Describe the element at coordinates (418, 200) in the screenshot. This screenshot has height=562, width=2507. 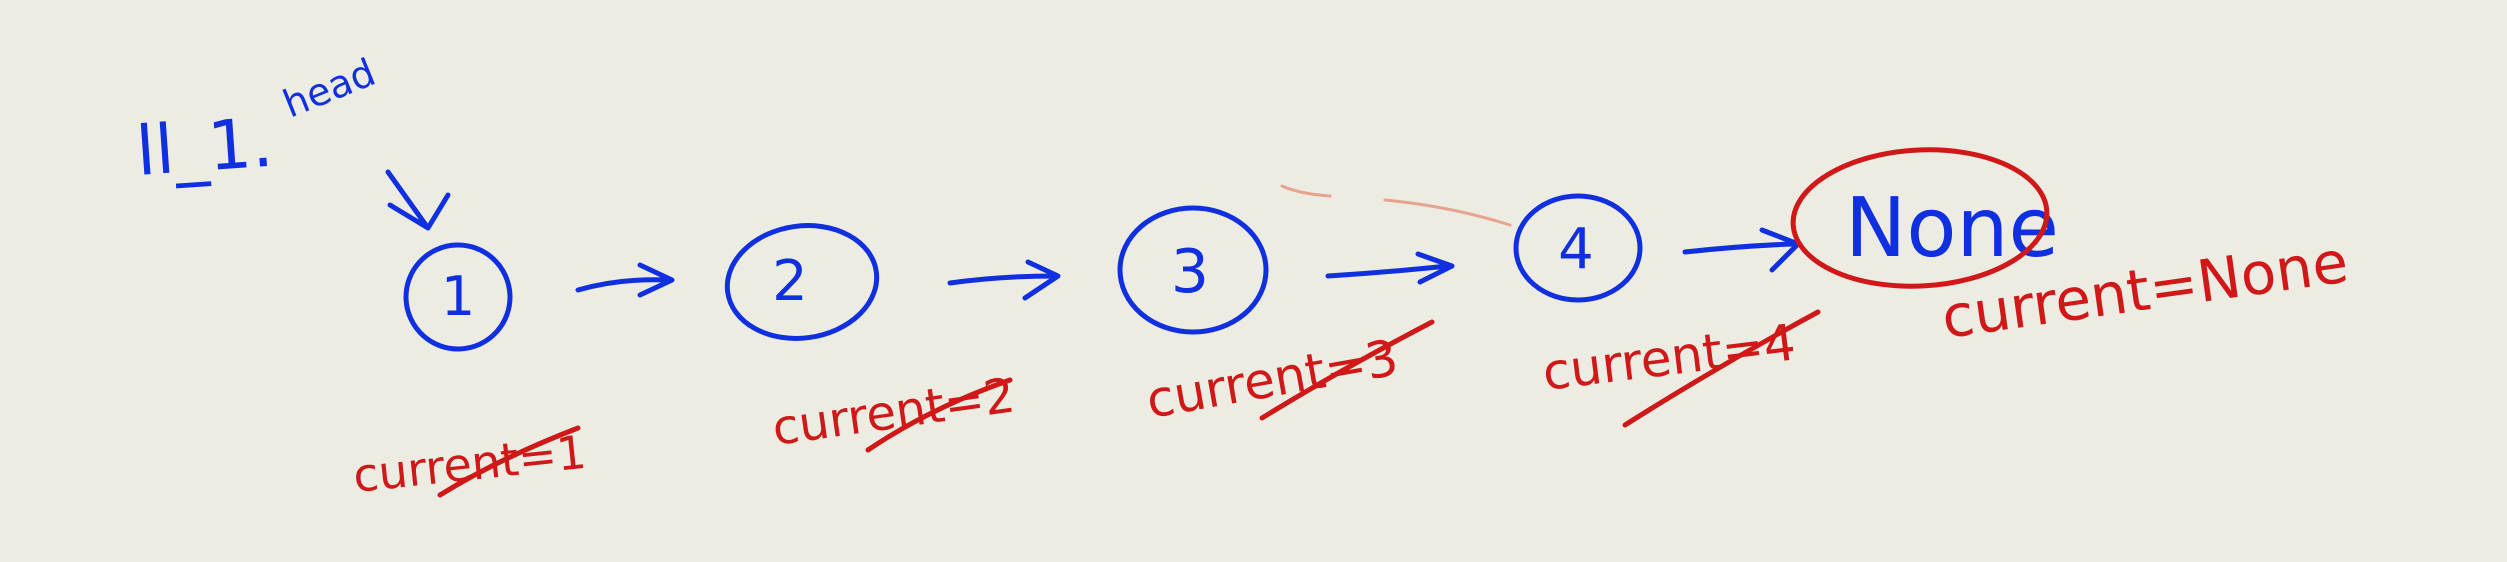
I see `head-arrow` at that location.